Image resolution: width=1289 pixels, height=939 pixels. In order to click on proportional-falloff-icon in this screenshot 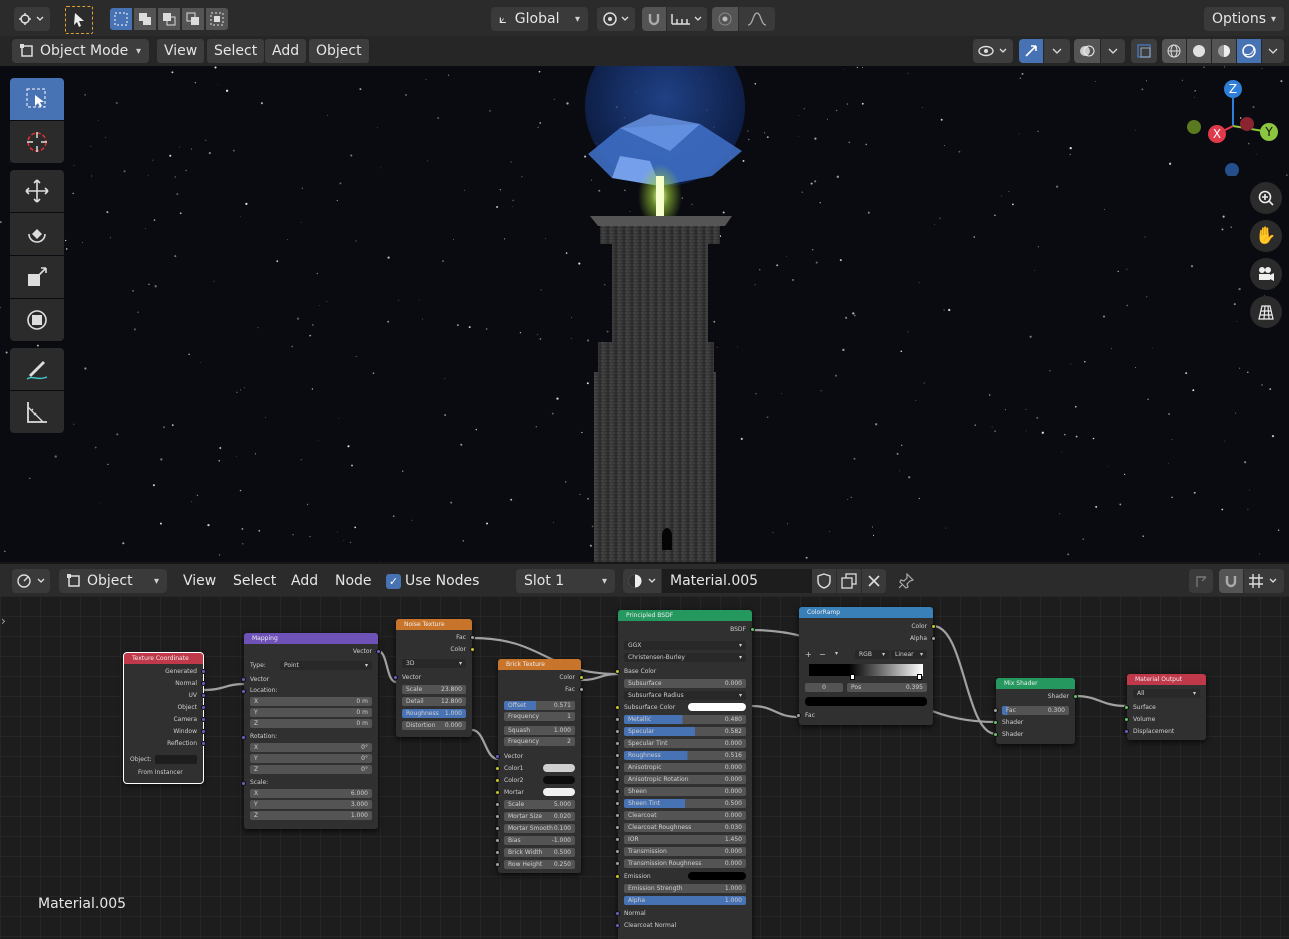, I will do `click(757, 19)`.